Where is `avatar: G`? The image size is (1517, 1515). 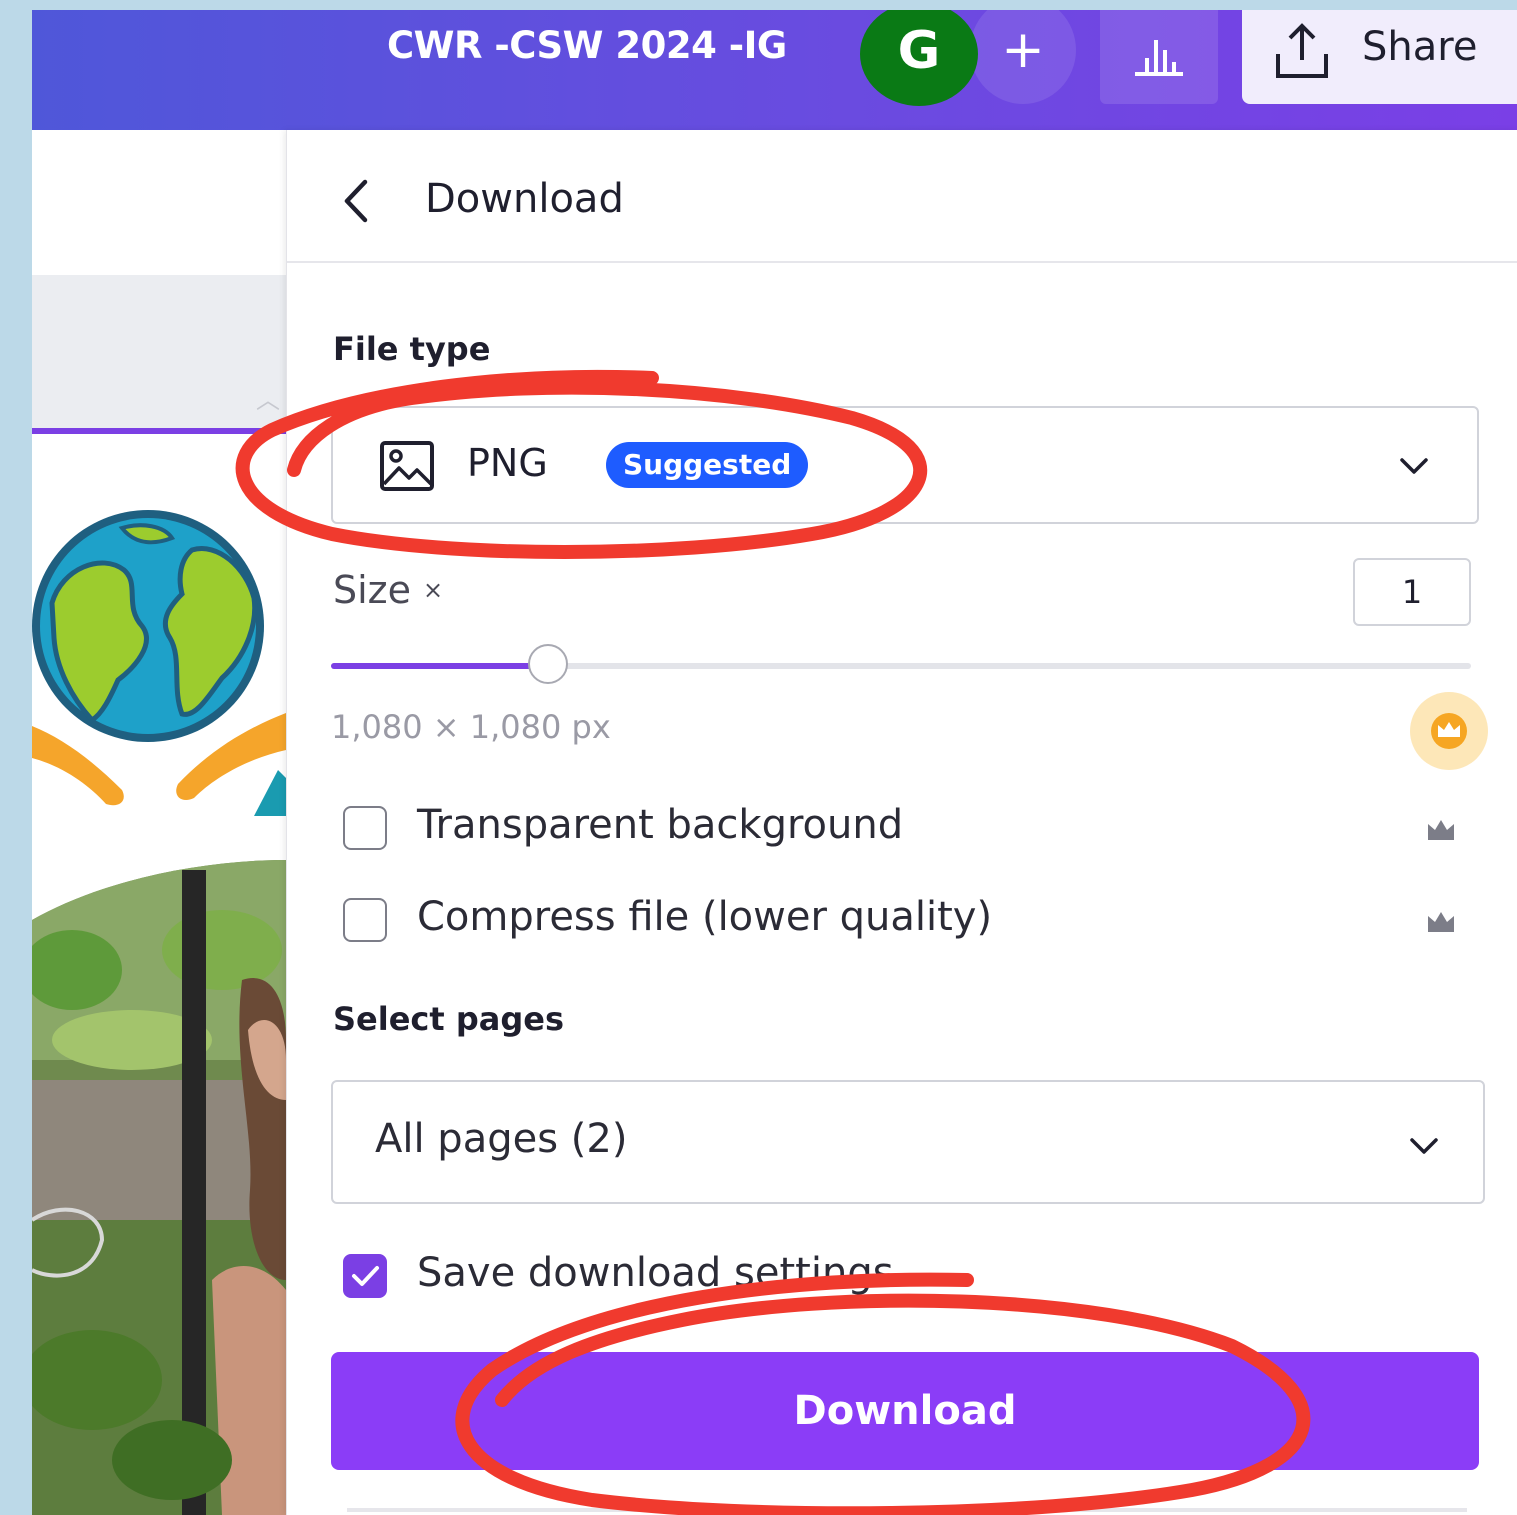
avatar: G is located at coordinates (919, 58).